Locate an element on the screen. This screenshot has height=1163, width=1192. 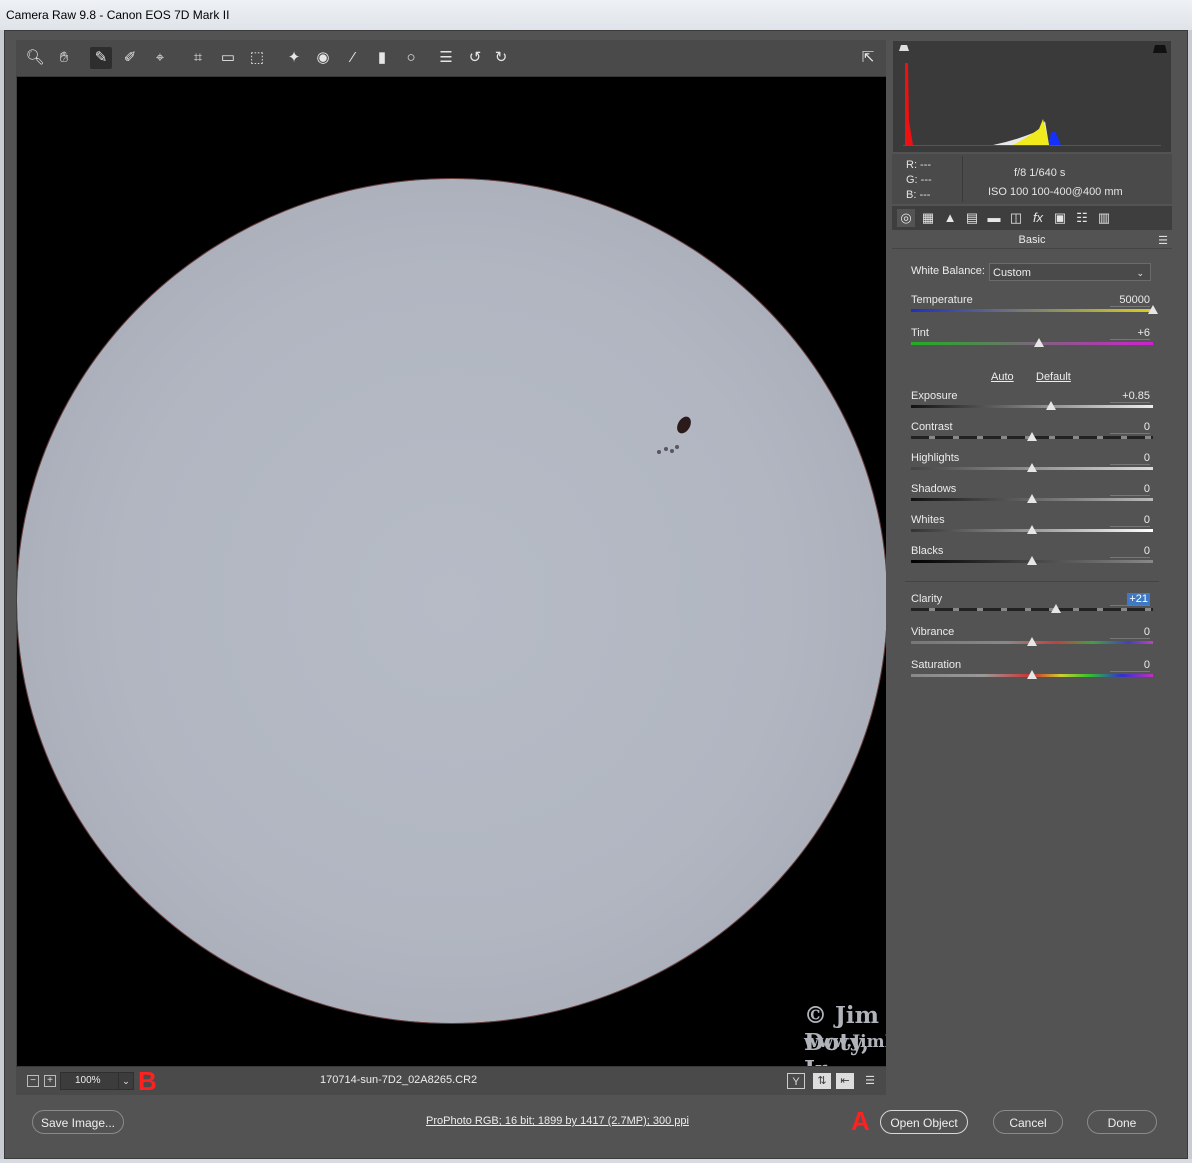
tab-detail-icon: ▲ is located at coordinates (950, 218).